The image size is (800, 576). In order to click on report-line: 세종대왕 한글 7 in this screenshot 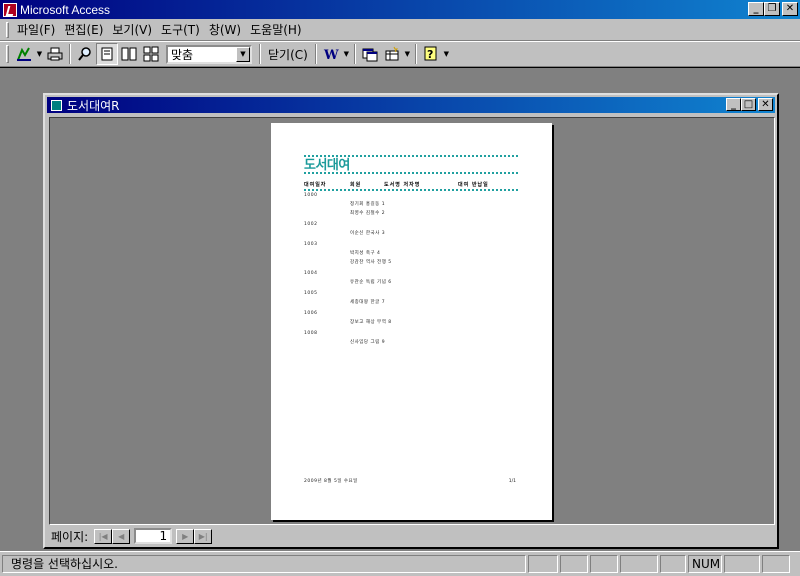, I will do `click(368, 302)`.